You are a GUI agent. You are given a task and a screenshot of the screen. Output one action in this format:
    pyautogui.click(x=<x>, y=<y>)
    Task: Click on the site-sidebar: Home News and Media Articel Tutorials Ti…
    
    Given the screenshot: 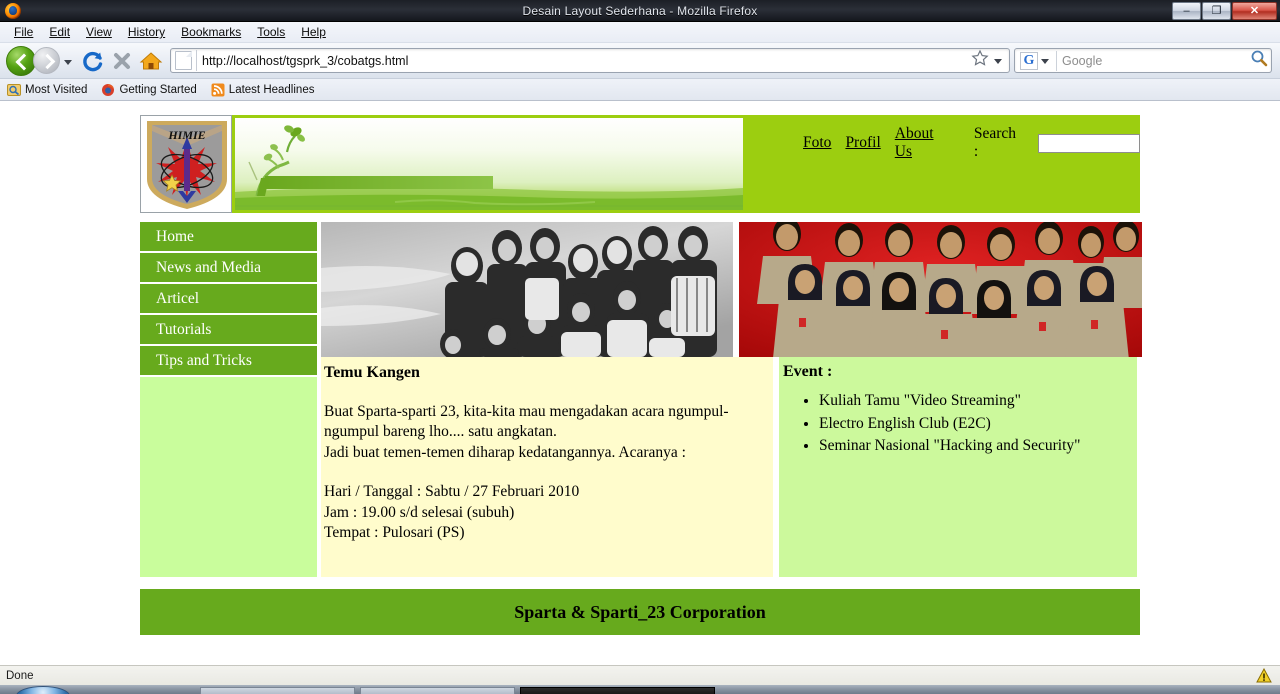 What is the action you would take?
    pyautogui.click(x=228, y=399)
    